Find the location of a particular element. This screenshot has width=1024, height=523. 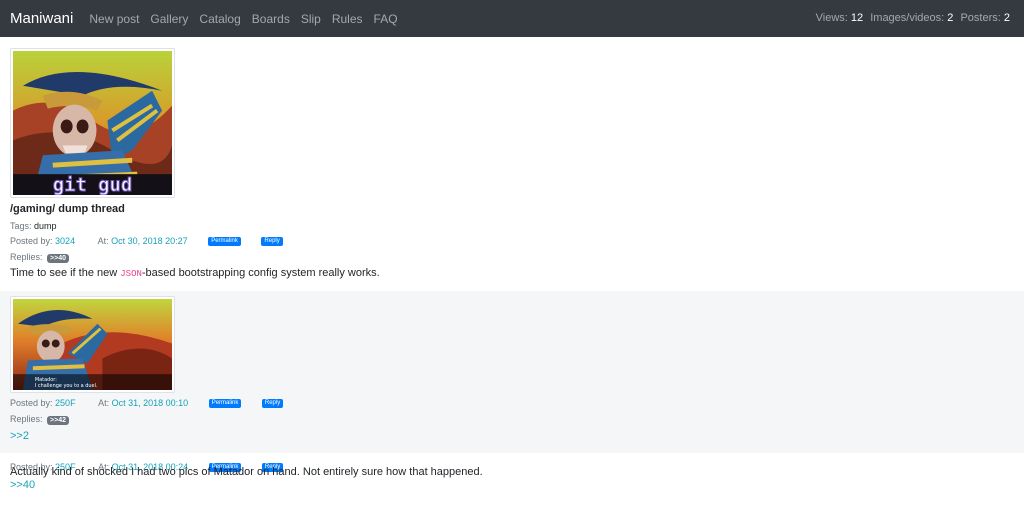

reply1-quote-link: >>2 is located at coordinates (19, 436).